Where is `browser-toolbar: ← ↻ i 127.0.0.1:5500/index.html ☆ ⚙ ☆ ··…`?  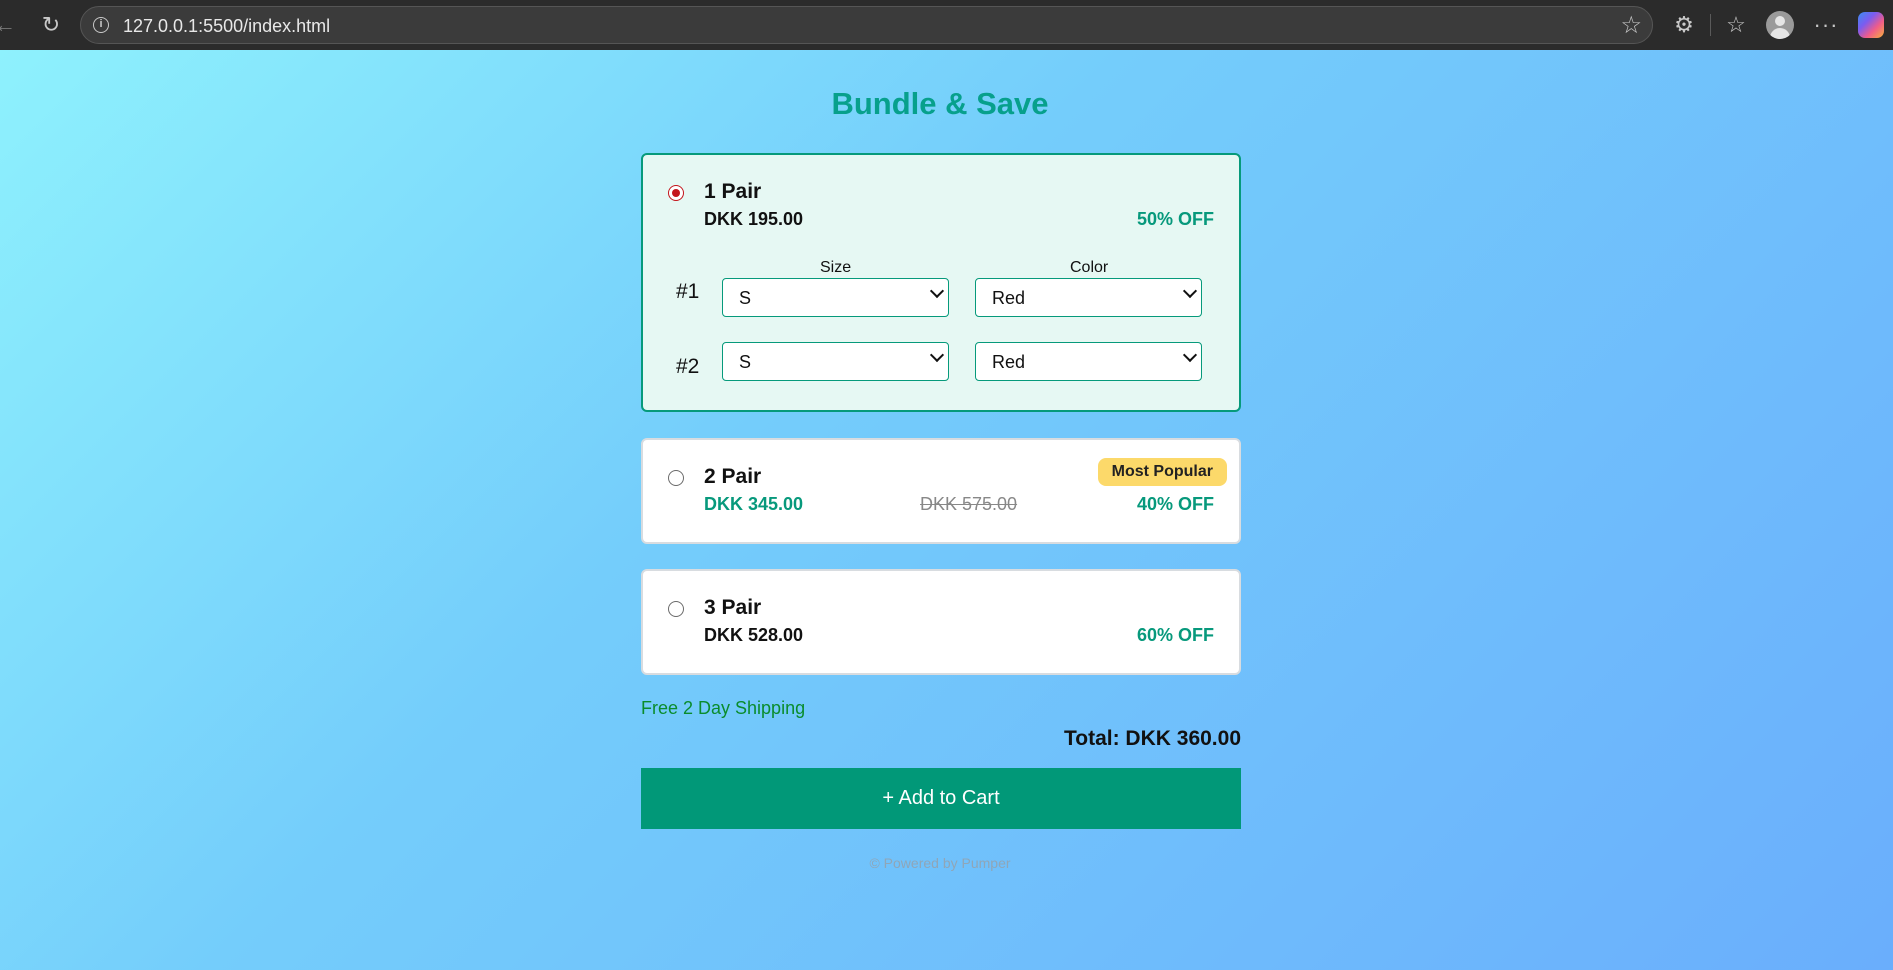 browser-toolbar: ← ↻ i 127.0.0.1:5500/index.html ☆ ⚙ ☆ ··… is located at coordinates (946, 25).